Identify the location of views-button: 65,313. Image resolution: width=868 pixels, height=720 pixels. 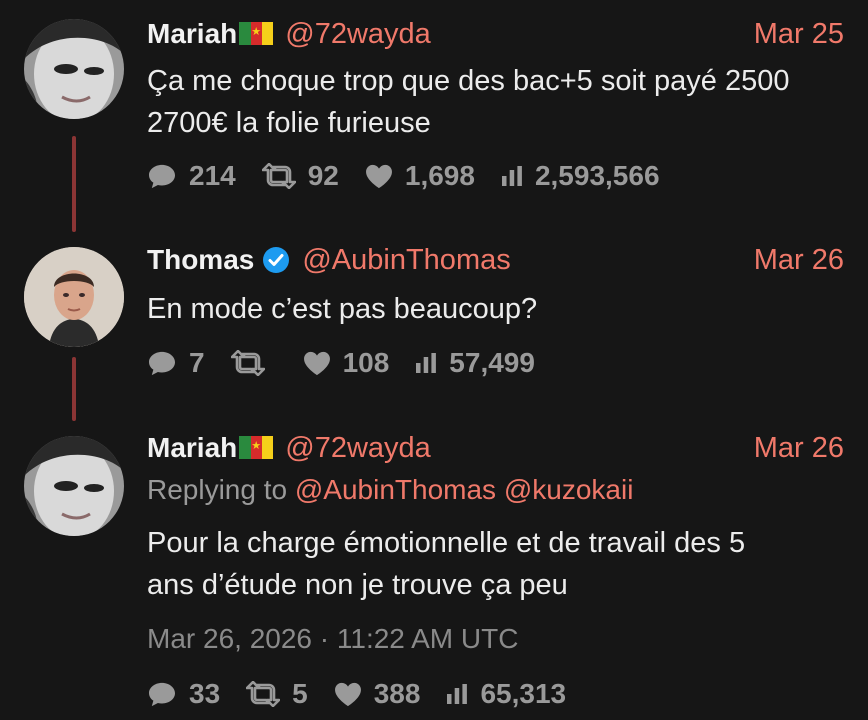
(506, 694).